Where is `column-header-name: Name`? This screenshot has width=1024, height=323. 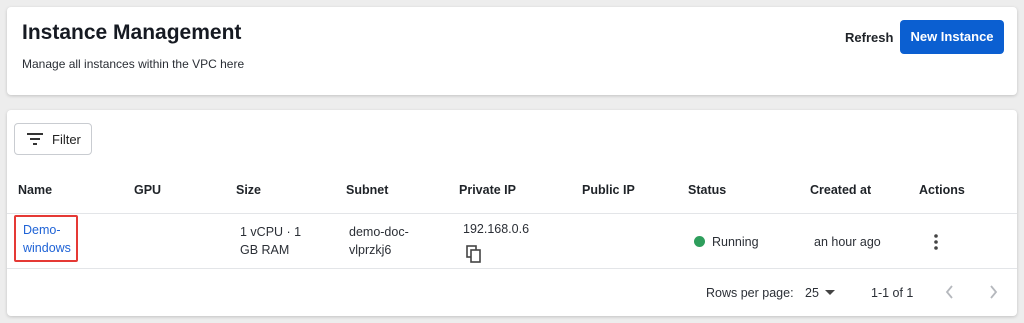
column-header-name: Name is located at coordinates (35, 190).